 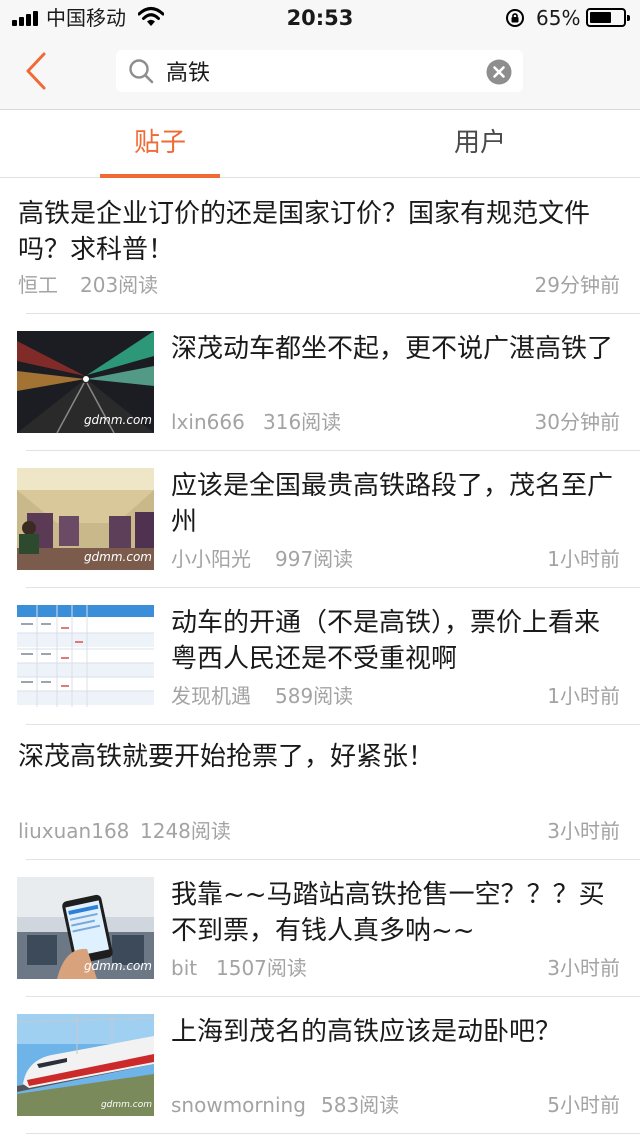 What do you see at coordinates (366, 1032) in the screenshot?
I see `post-title: 上海到茂名的高铁应该是动卧吧？` at bounding box center [366, 1032].